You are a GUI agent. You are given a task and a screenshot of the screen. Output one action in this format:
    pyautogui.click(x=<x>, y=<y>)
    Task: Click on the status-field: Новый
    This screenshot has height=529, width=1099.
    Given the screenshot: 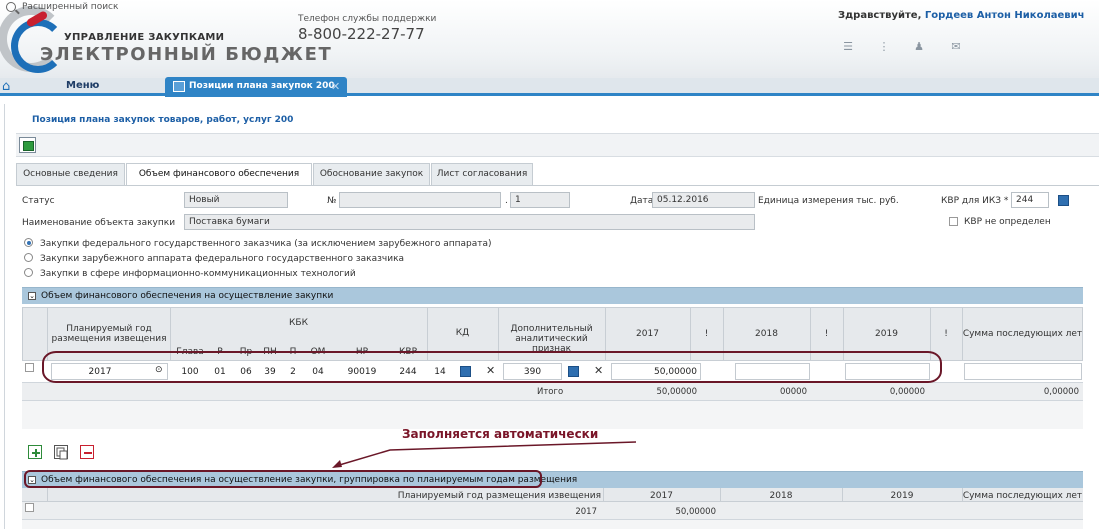 What is the action you would take?
    pyautogui.click(x=236, y=200)
    